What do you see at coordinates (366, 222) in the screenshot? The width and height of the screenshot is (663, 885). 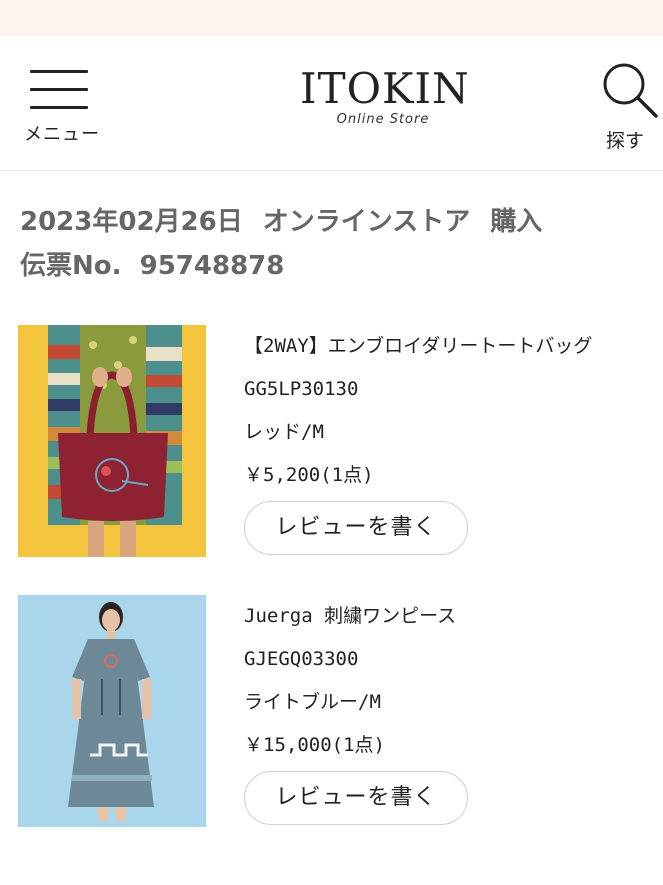 I see `order-channel: オンラインストア` at bounding box center [366, 222].